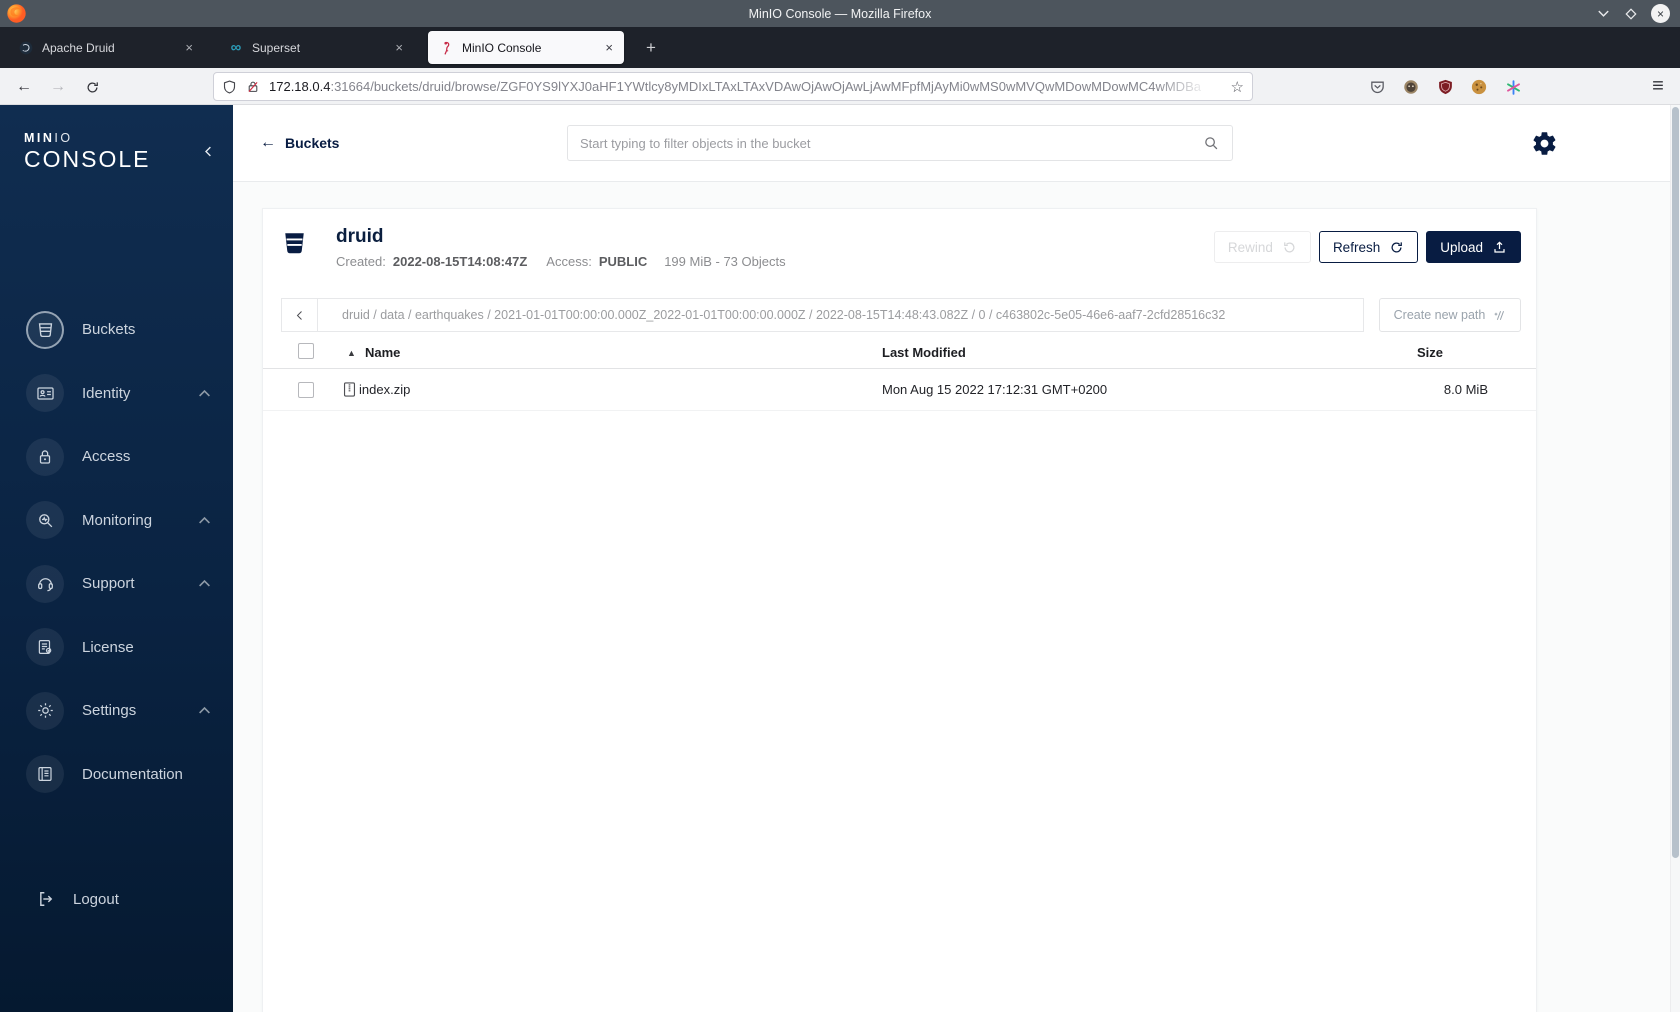  I want to click on cookie-extension-icon, so click(1479, 87).